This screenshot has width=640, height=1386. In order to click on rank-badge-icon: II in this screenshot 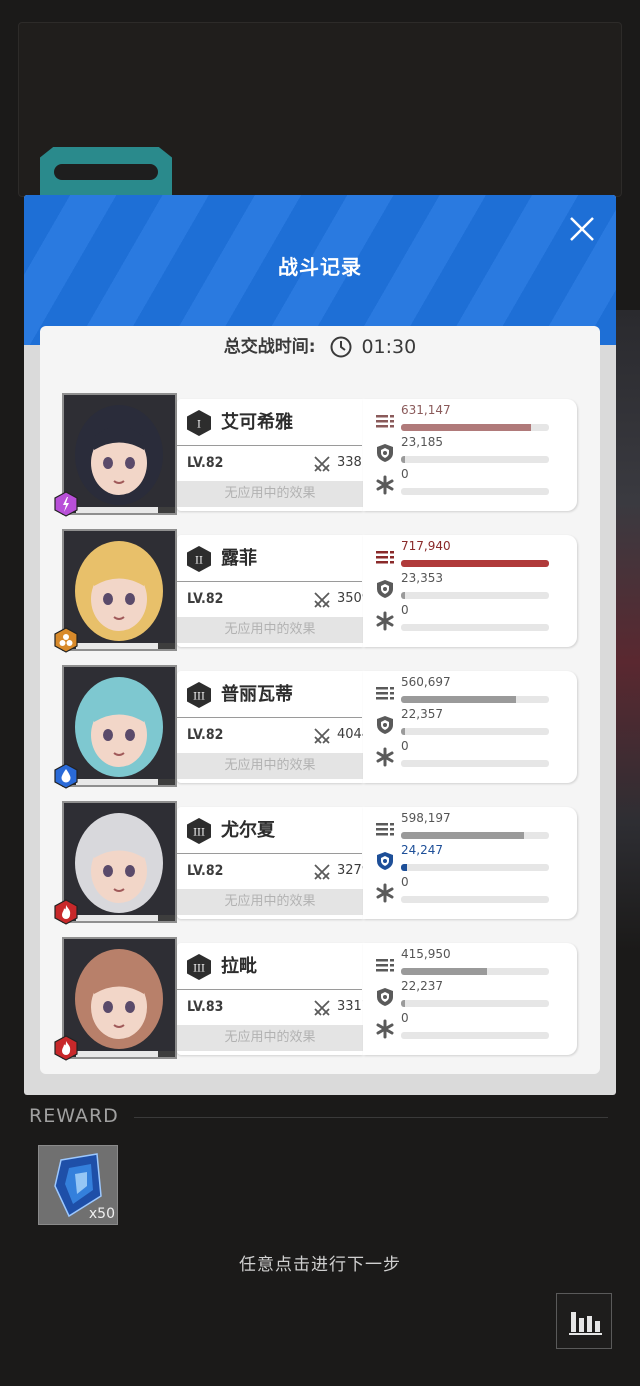, I will do `click(199, 559)`.